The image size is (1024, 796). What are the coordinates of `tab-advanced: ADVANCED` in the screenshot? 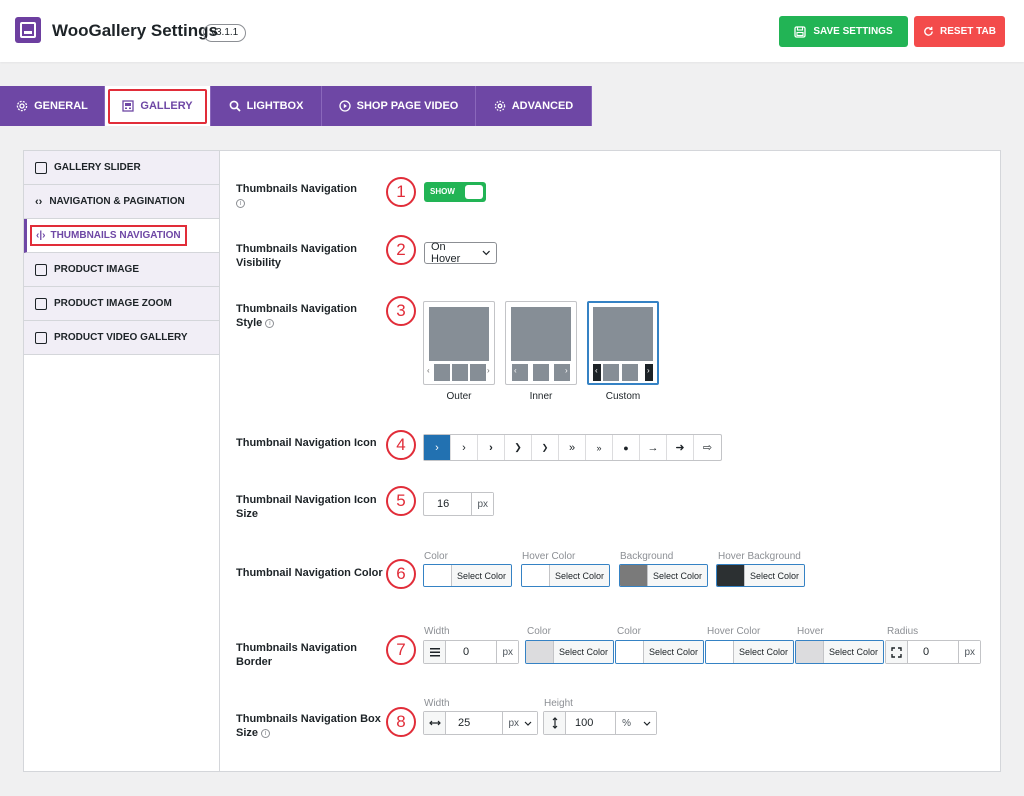 It's located at (534, 106).